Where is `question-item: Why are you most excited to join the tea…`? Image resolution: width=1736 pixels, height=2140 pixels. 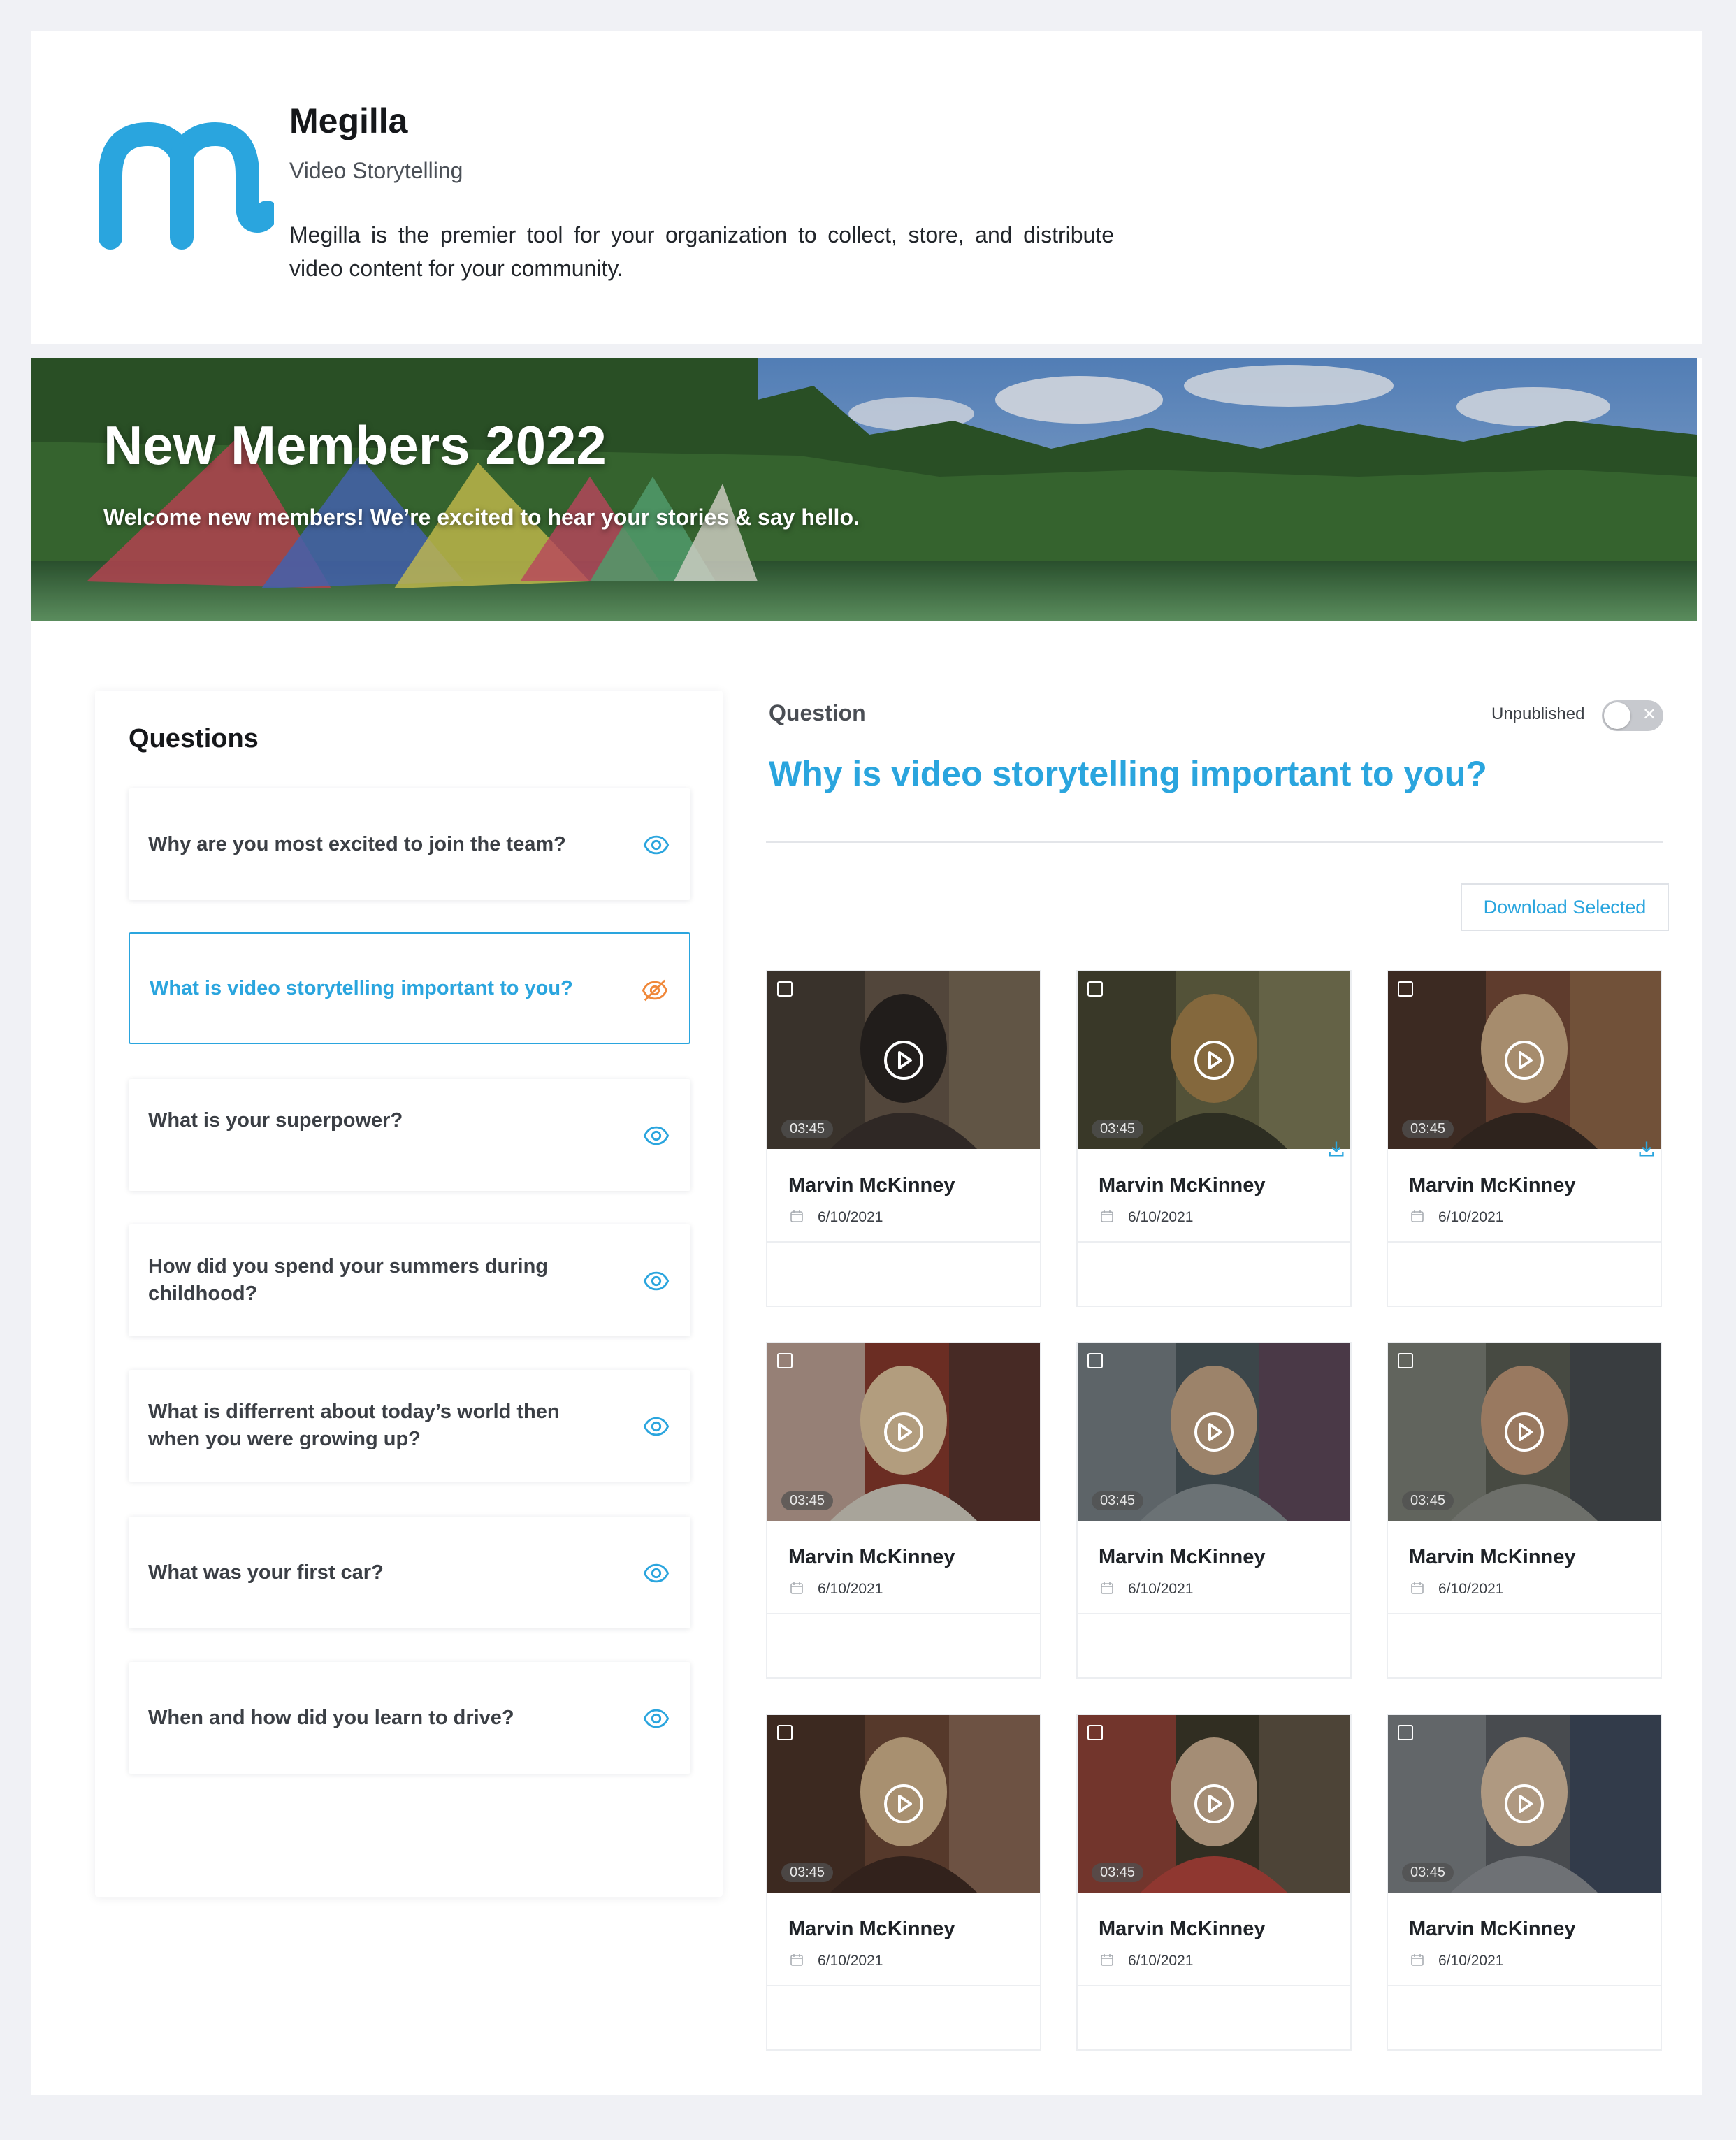
question-item: Why are you most excited to join the tea… is located at coordinates (409, 844).